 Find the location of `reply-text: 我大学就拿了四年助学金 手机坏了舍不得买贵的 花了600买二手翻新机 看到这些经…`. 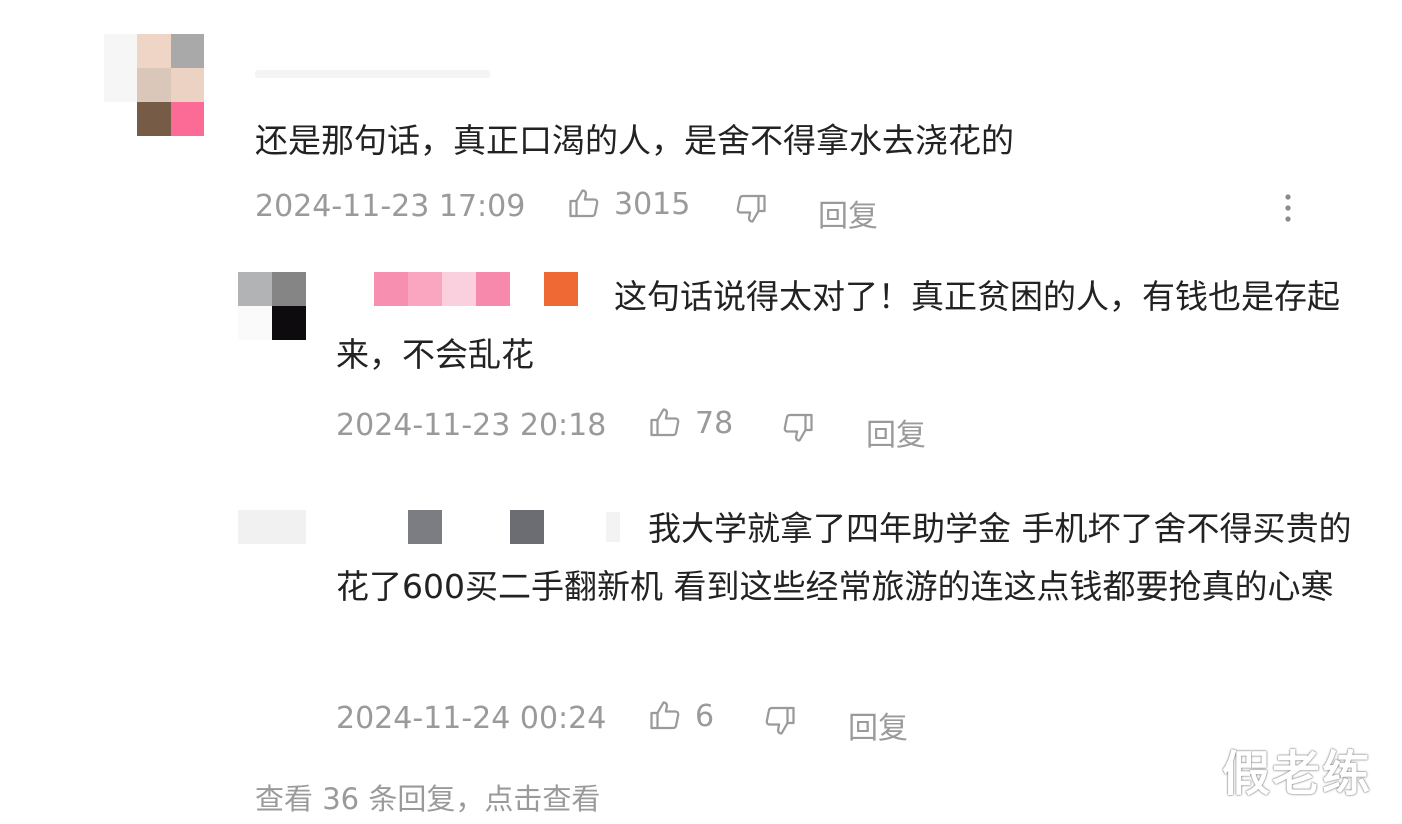

reply-text: 我大学就拿了四年助学金 手机坏了舍不得买贵的 花了600买二手翻新机 看到这些经… is located at coordinates (844, 557).